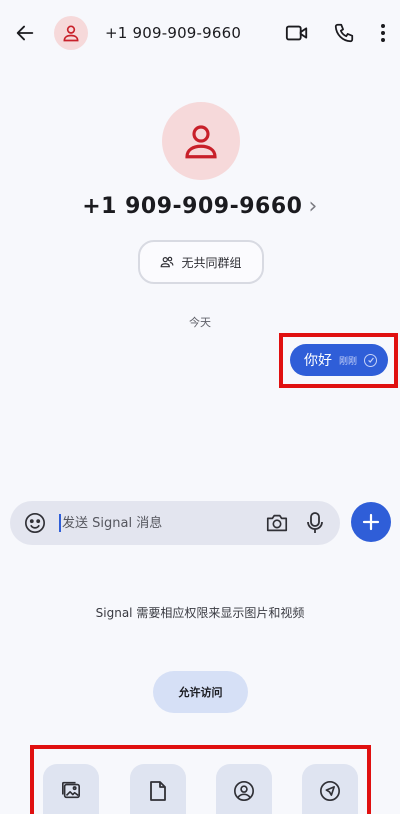  I want to click on date-divider: 今天, so click(200, 322).